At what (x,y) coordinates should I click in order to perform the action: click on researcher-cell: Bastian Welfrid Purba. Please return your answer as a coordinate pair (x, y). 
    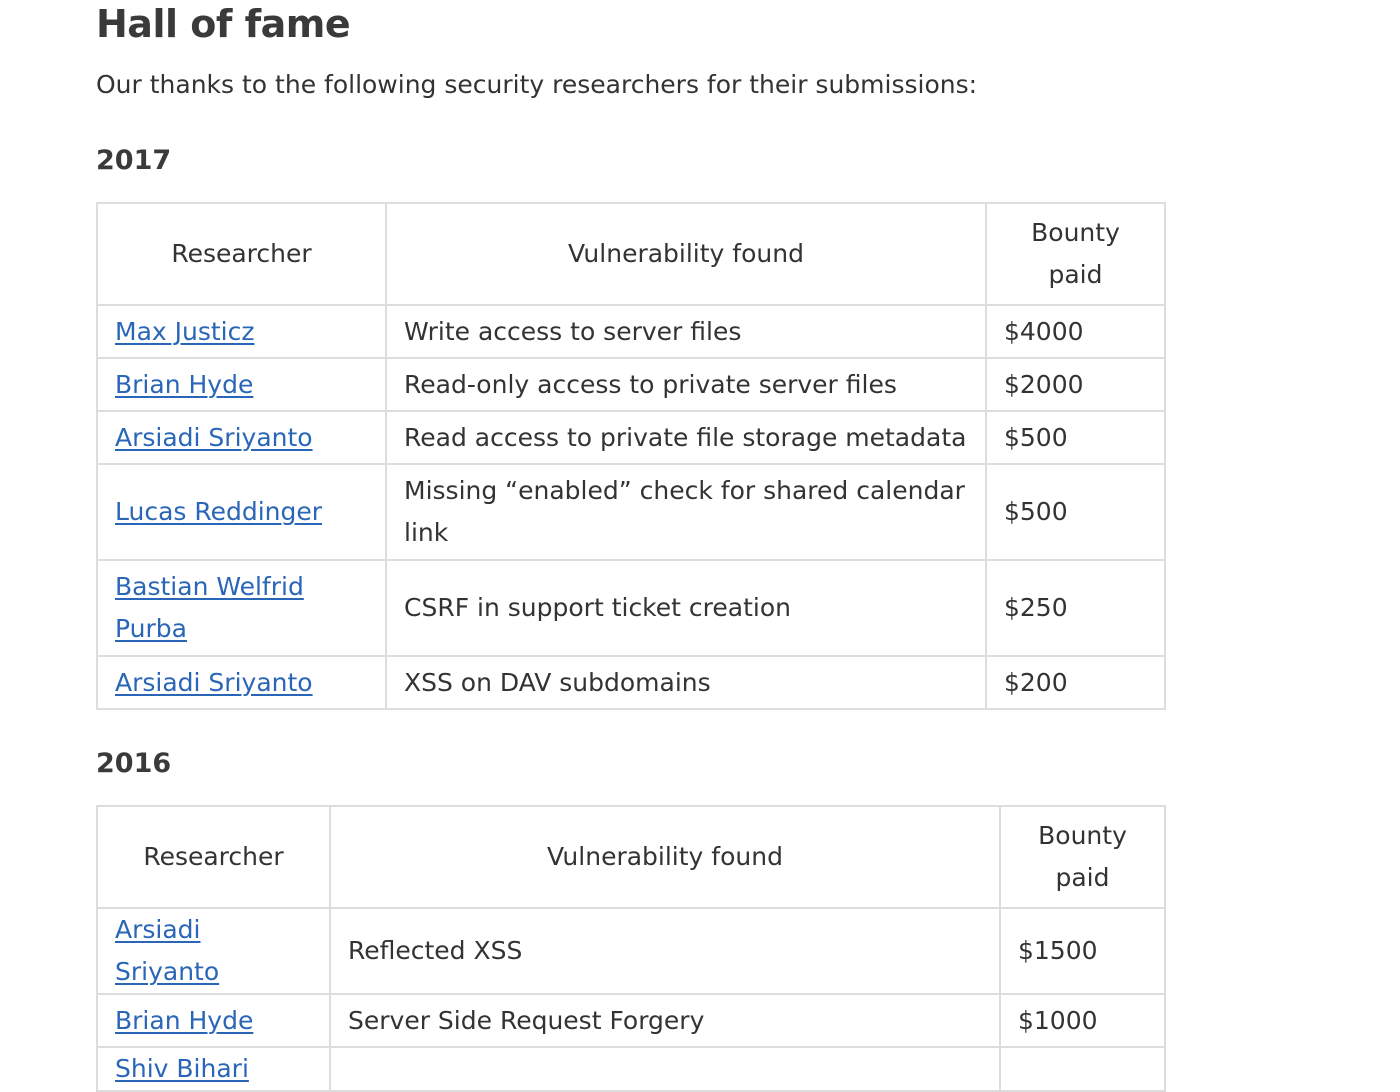
    Looking at the image, I should click on (241, 608).